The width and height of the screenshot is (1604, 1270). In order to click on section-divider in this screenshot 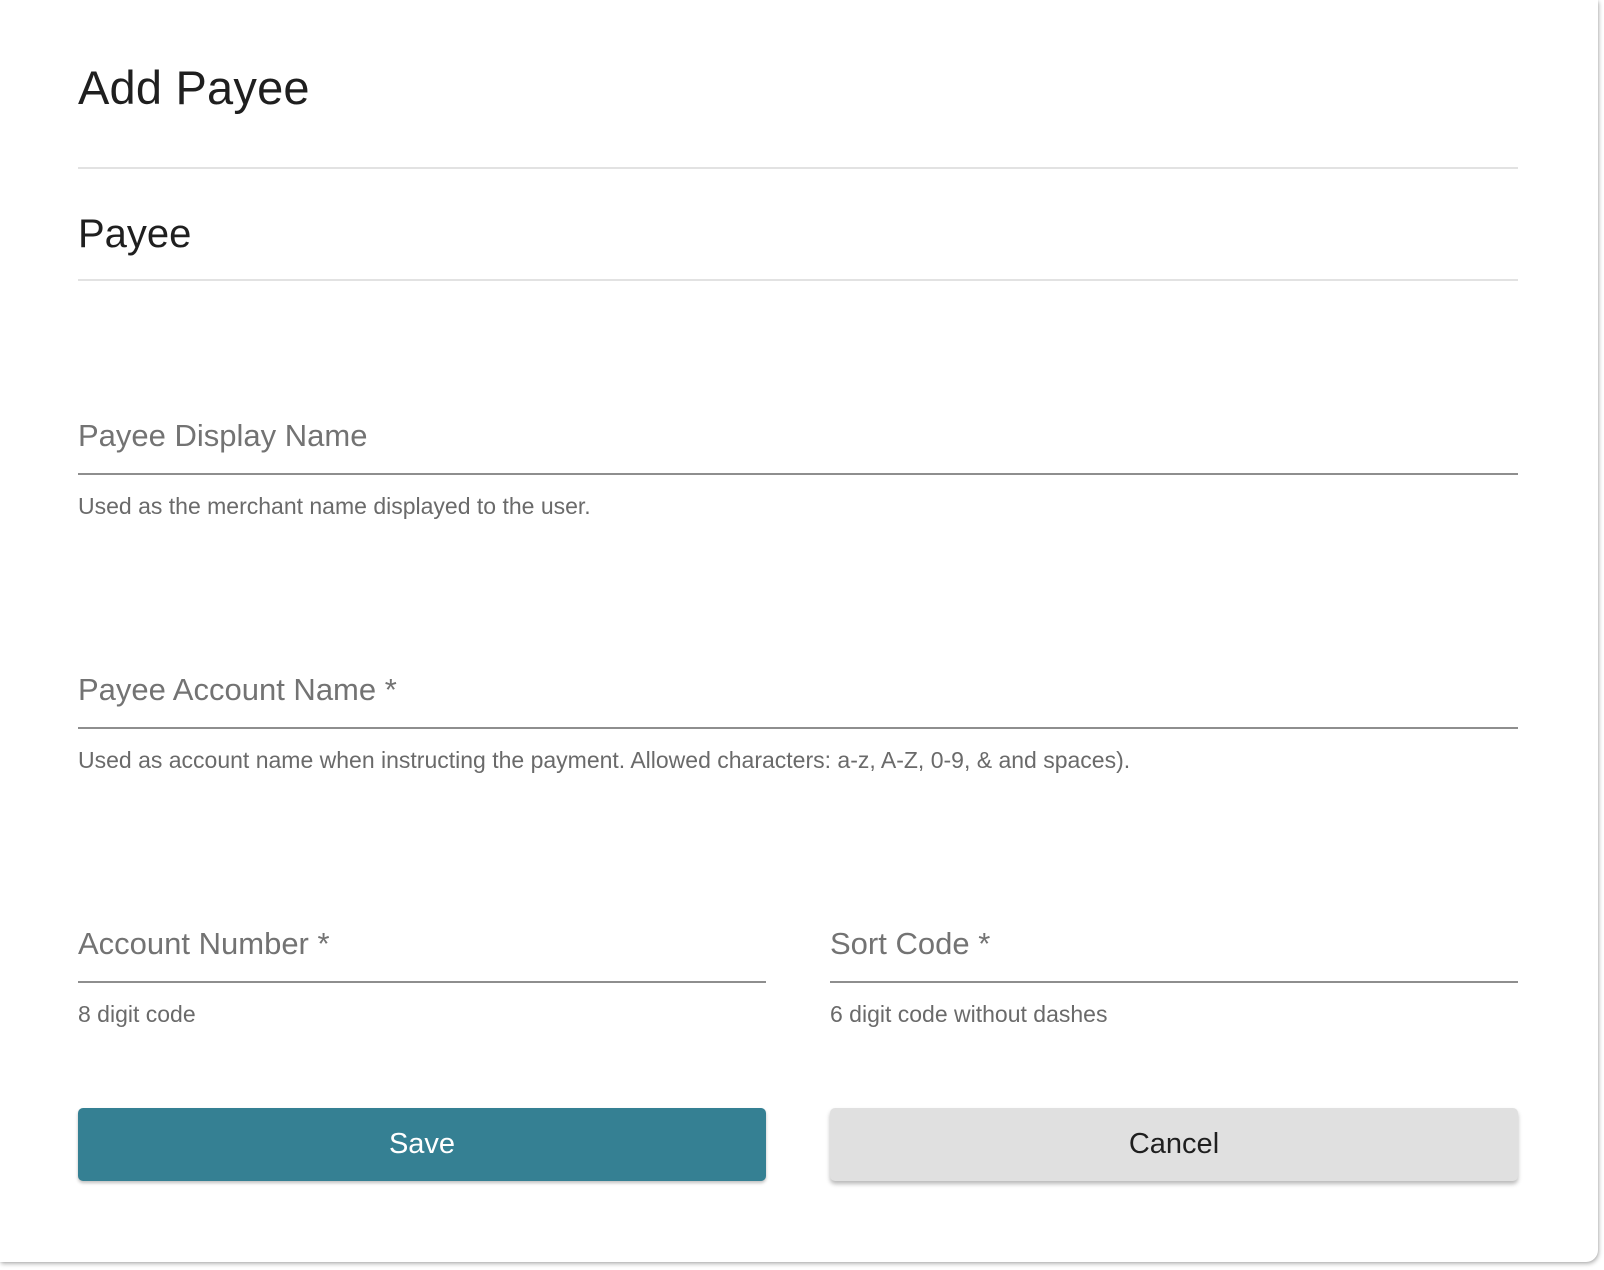, I will do `click(798, 280)`.